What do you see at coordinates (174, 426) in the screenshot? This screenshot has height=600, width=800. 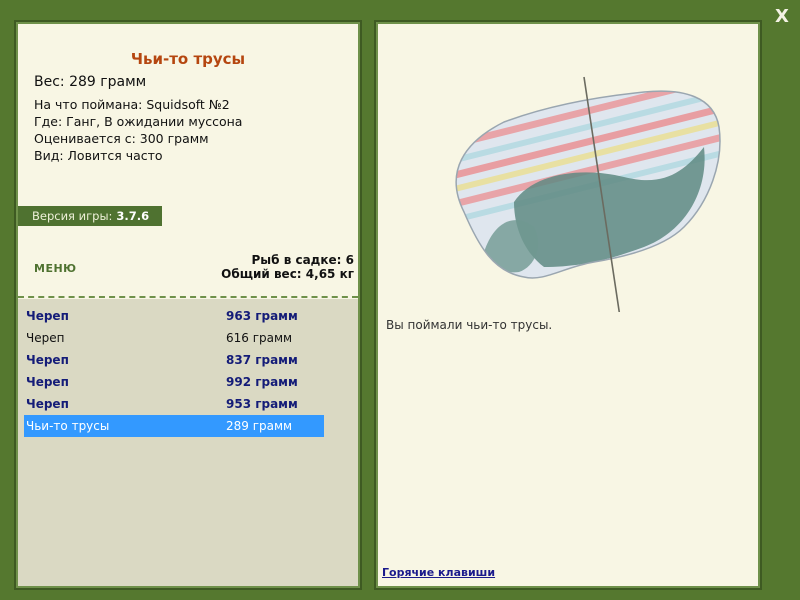 I see `catch-row: Чьи-то трусы 289 грамм` at bounding box center [174, 426].